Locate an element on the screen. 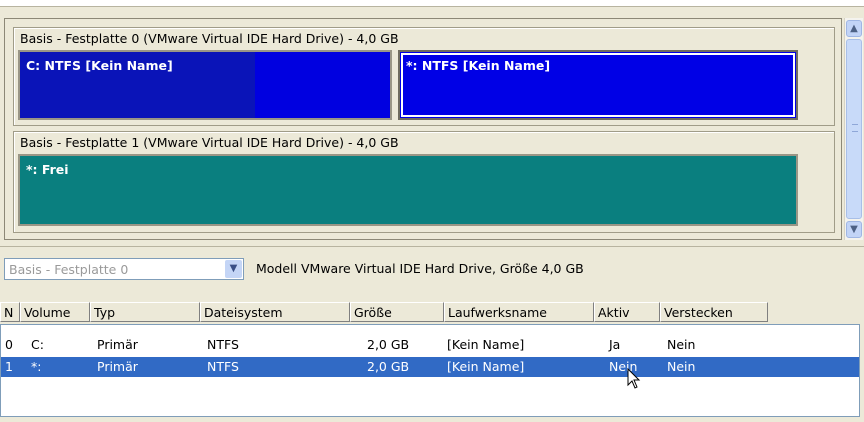  scroll-thumb is located at coordinates (854, 129).